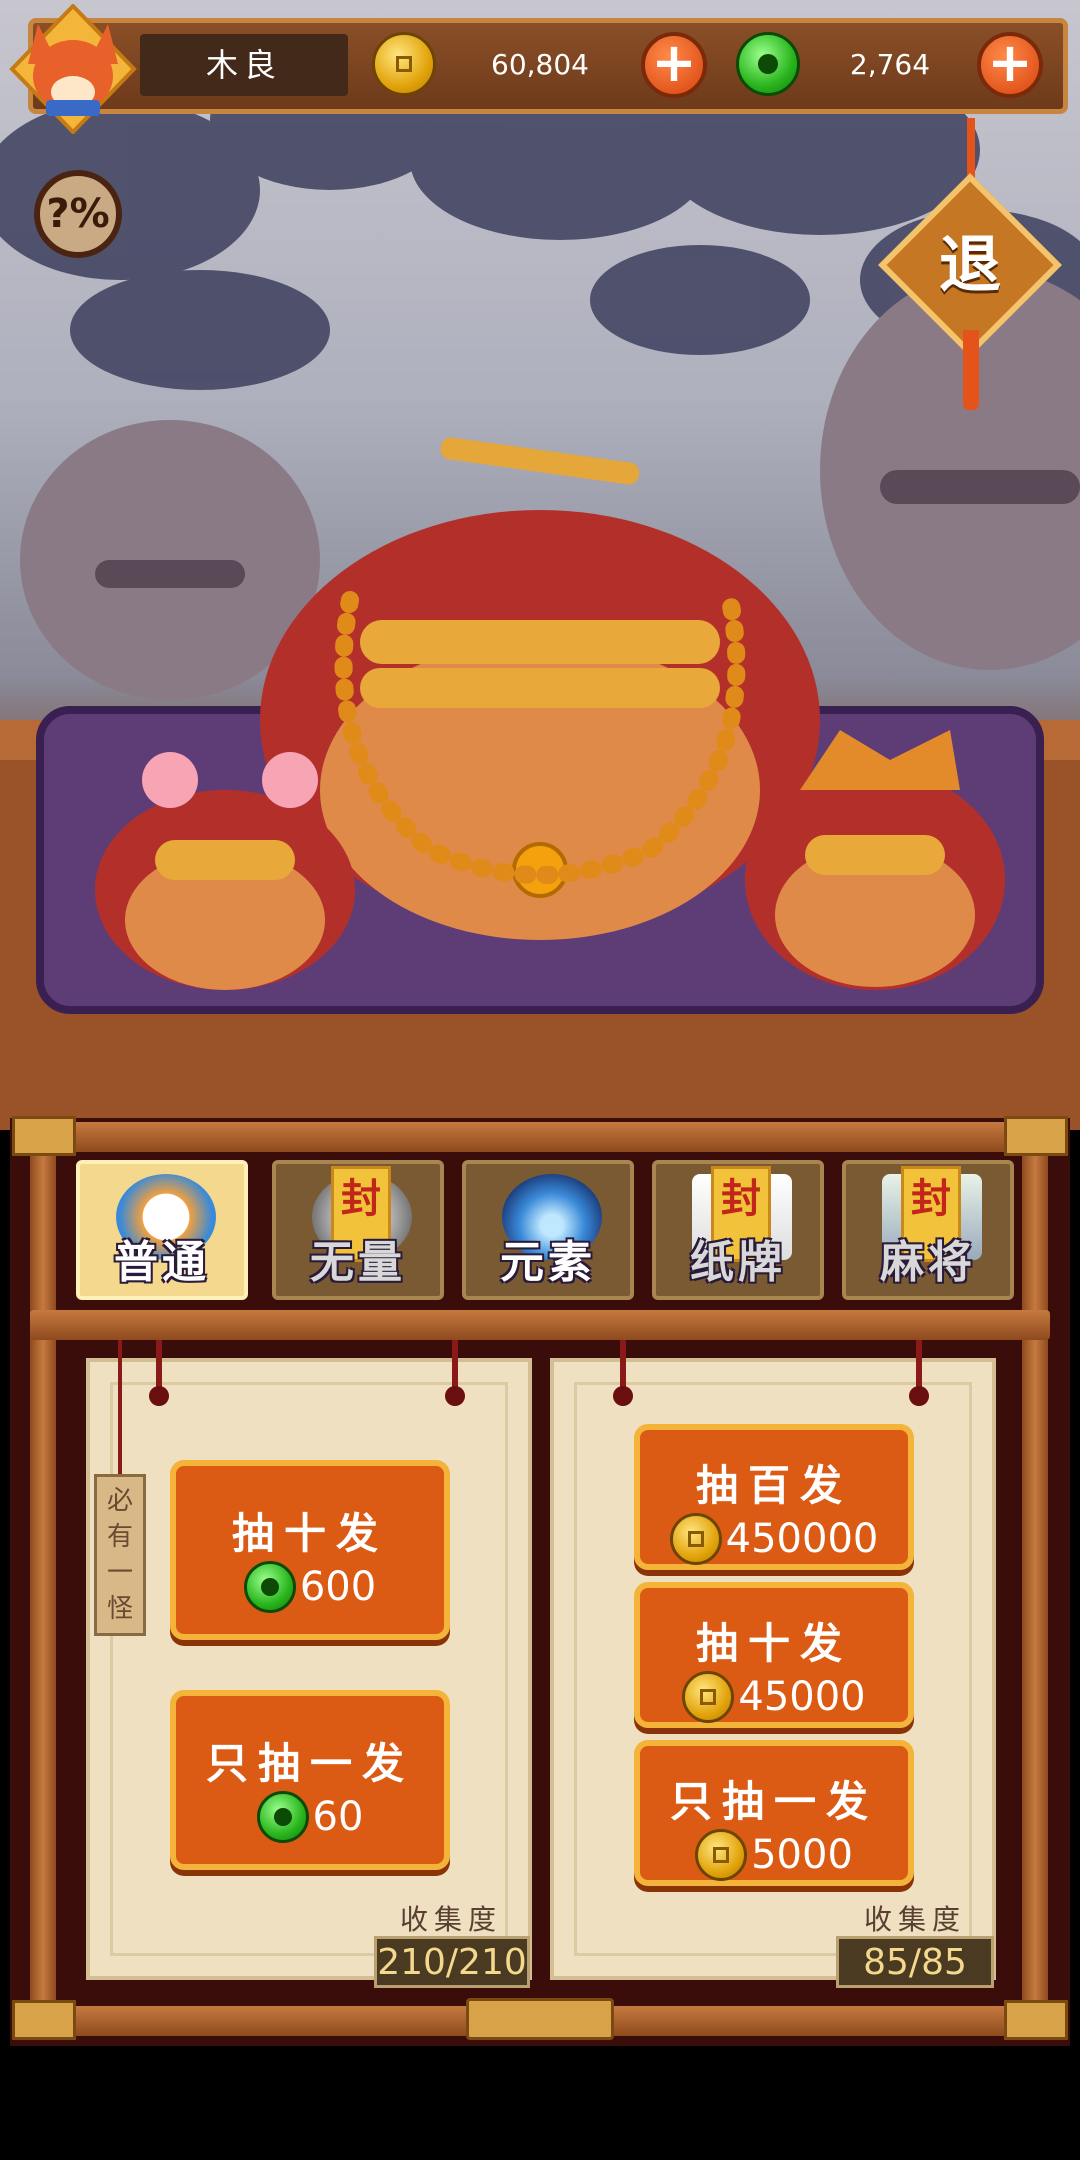 The width and height of the screenshot is (1080, 2160). Describe the element at coordinates (1010, 65) in the screenshot. I see `add-jade-button: +` at that location.